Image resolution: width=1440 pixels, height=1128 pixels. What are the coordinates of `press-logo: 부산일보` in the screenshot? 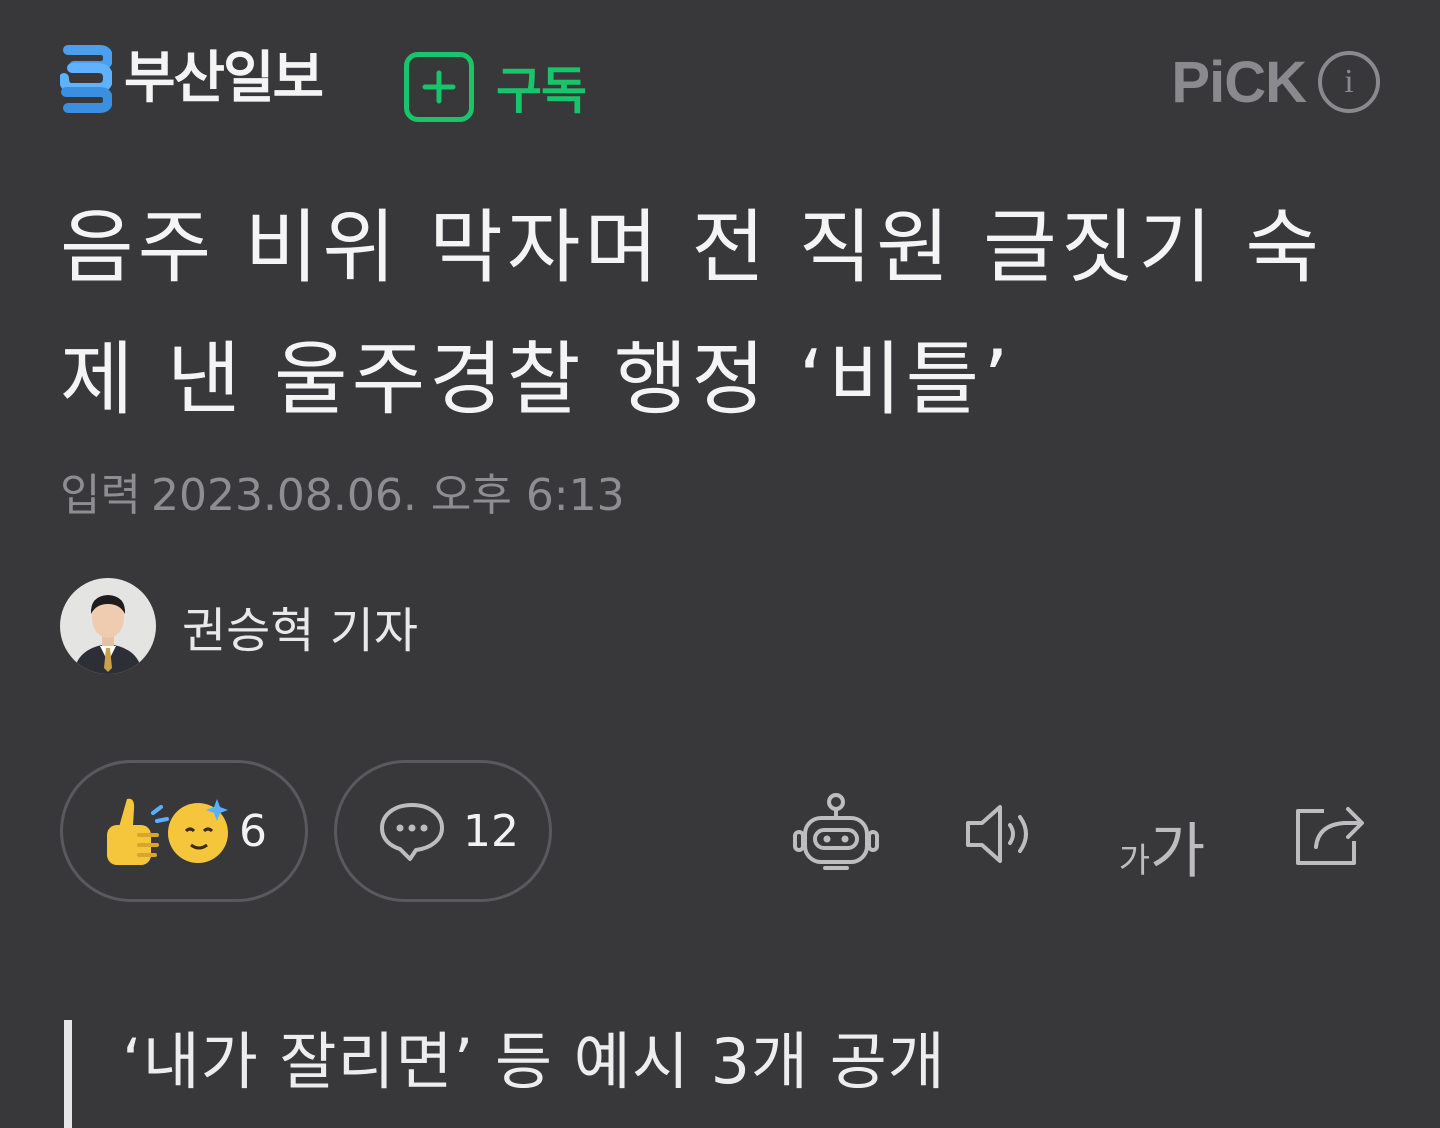 It's located at (192, 79).